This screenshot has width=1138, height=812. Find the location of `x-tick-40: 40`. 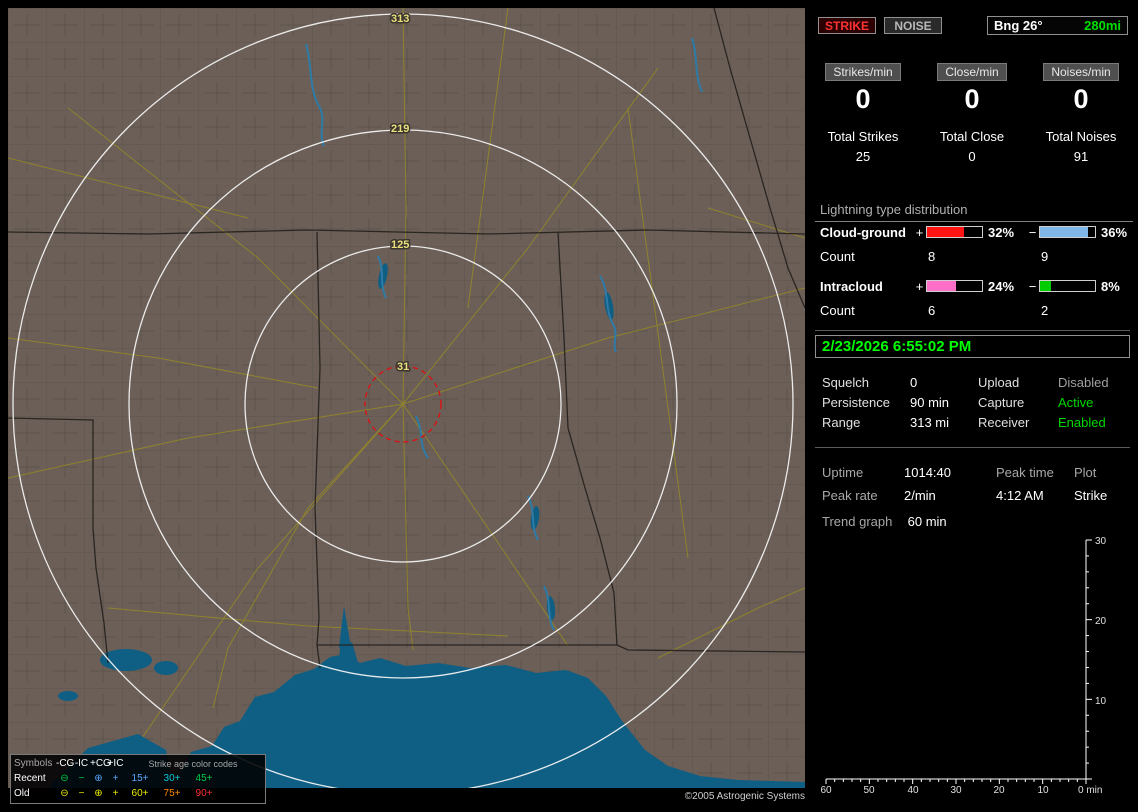

x-tick-40: 40 is located at coordinates (913, 790).